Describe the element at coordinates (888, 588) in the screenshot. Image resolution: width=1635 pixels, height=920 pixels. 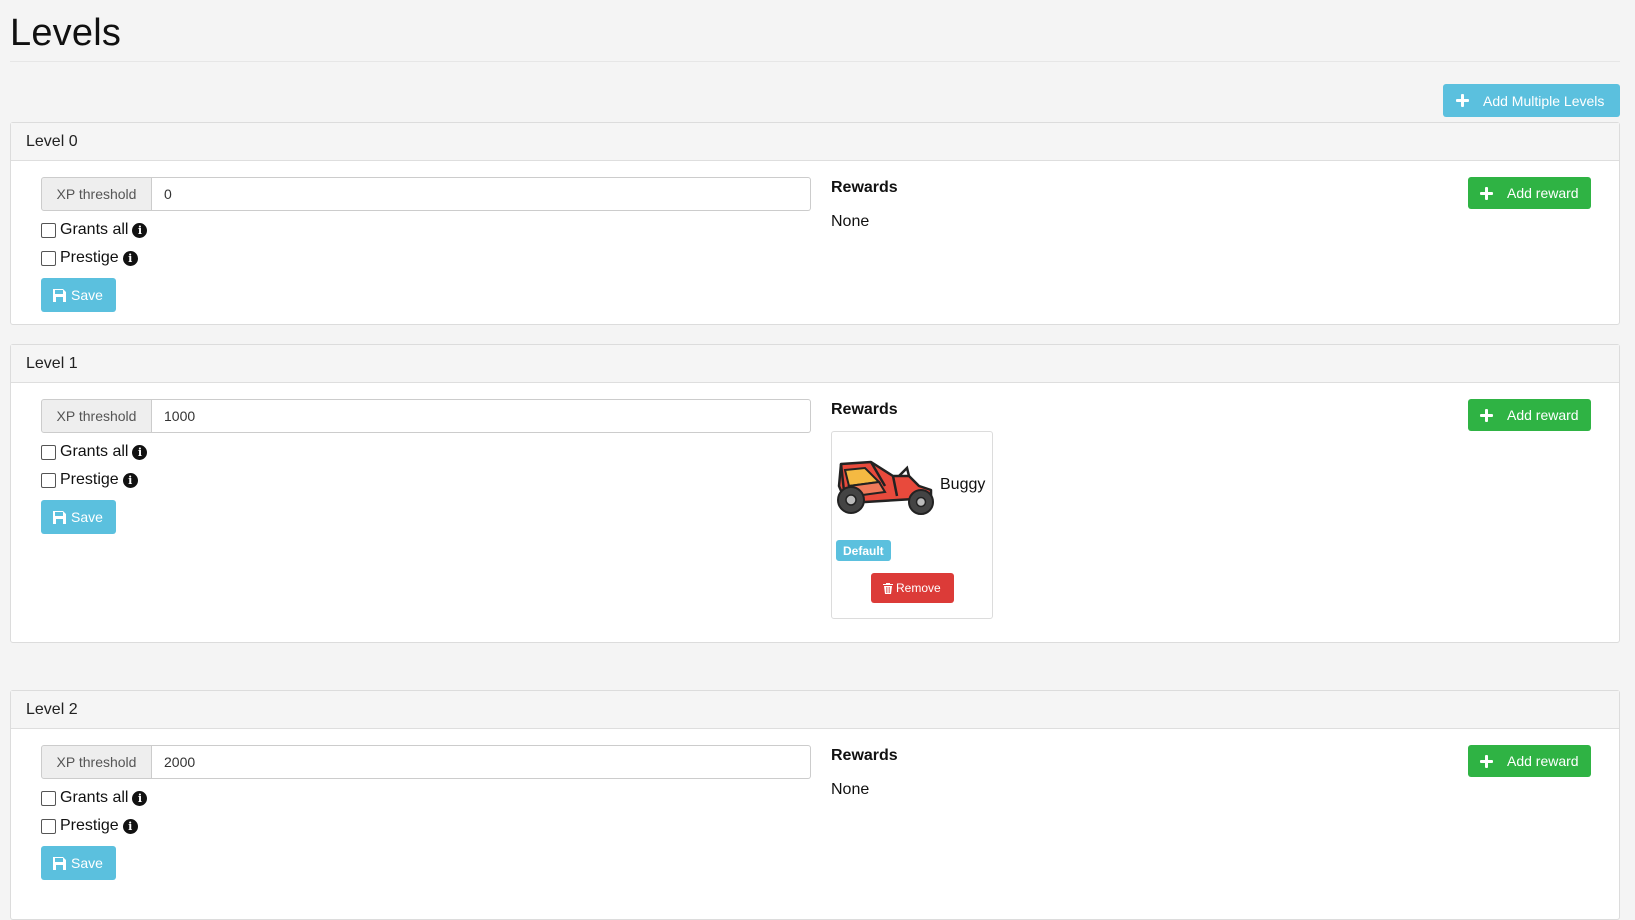
I see `trash-icon` at that location.